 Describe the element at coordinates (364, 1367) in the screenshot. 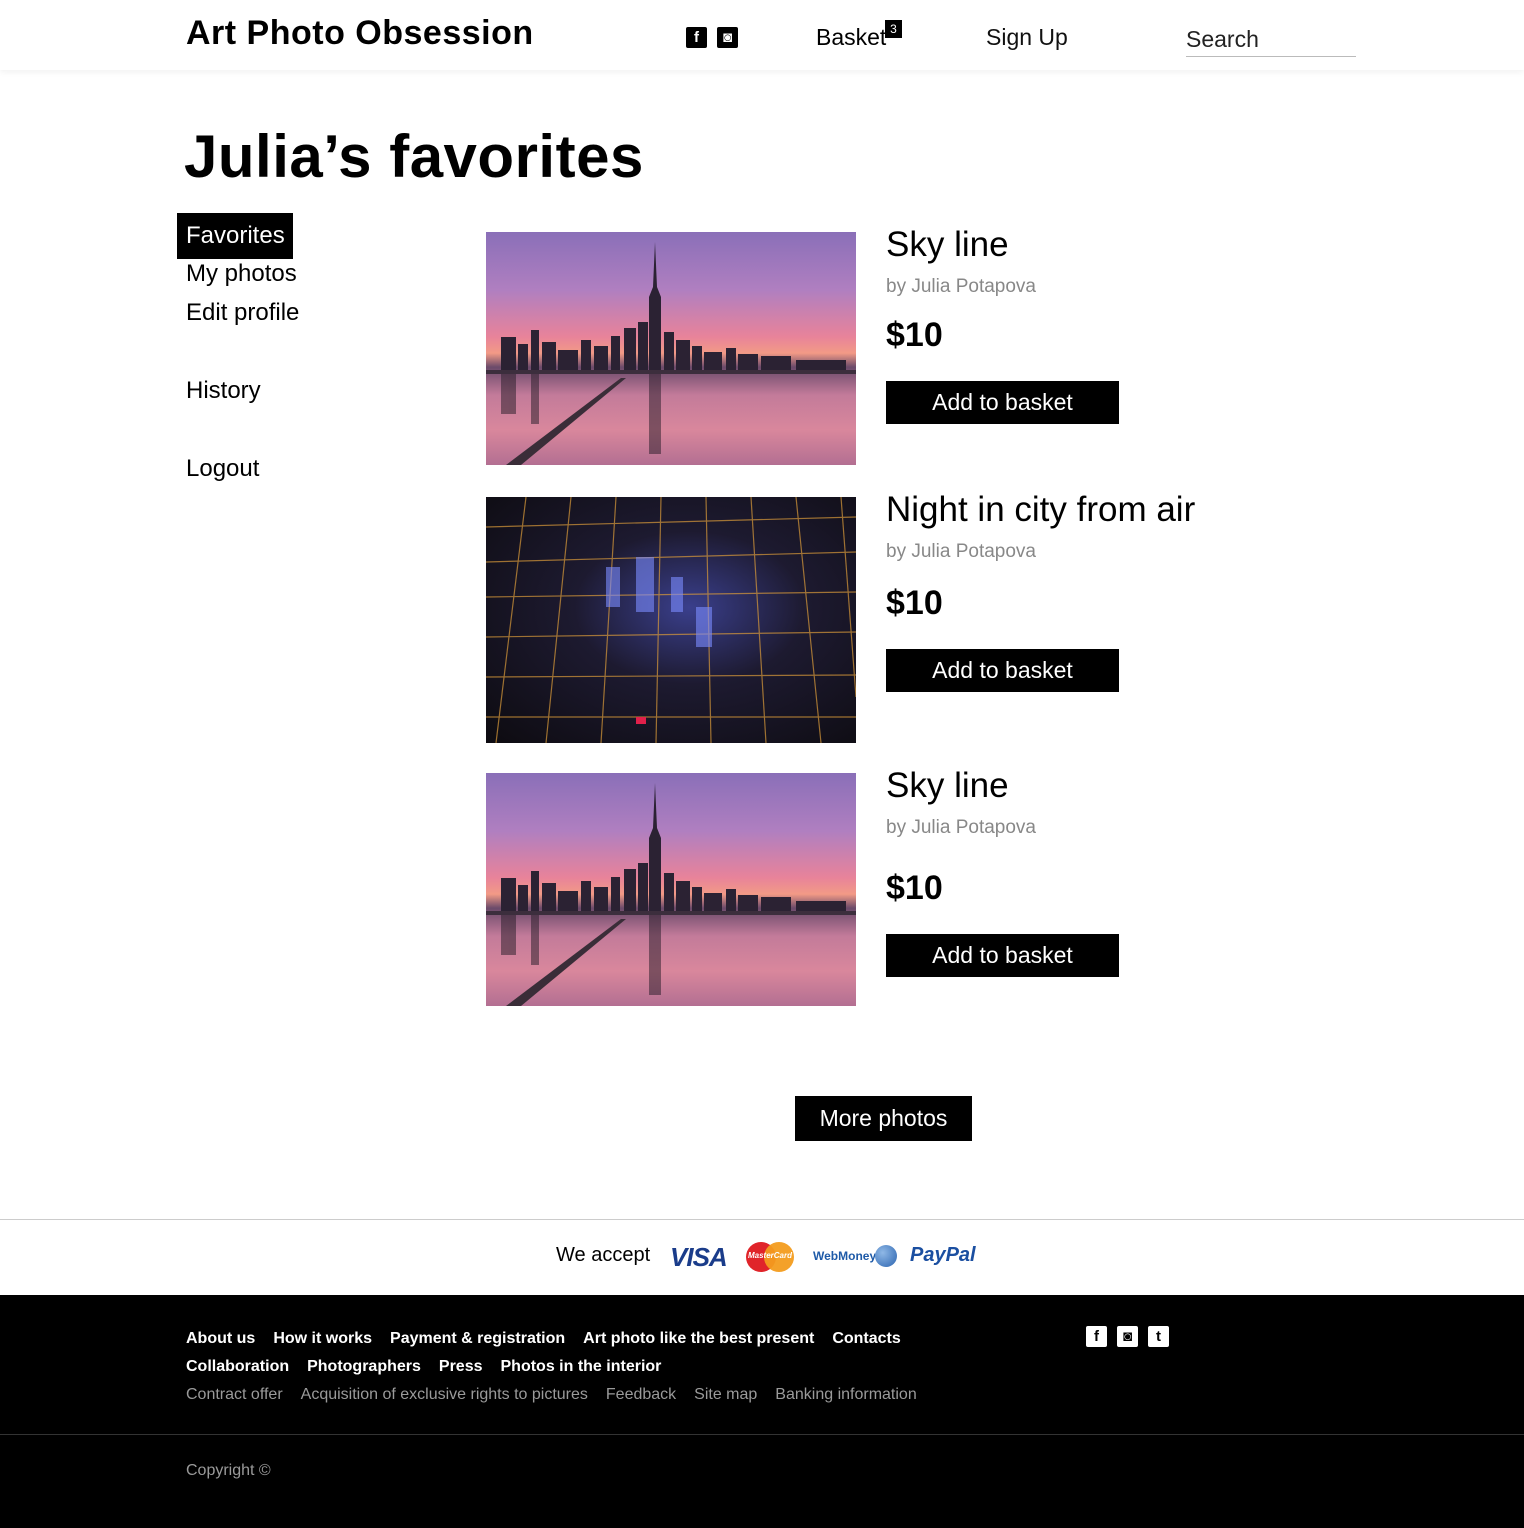

I see `footer-link-photographers: Photographers` at that location.